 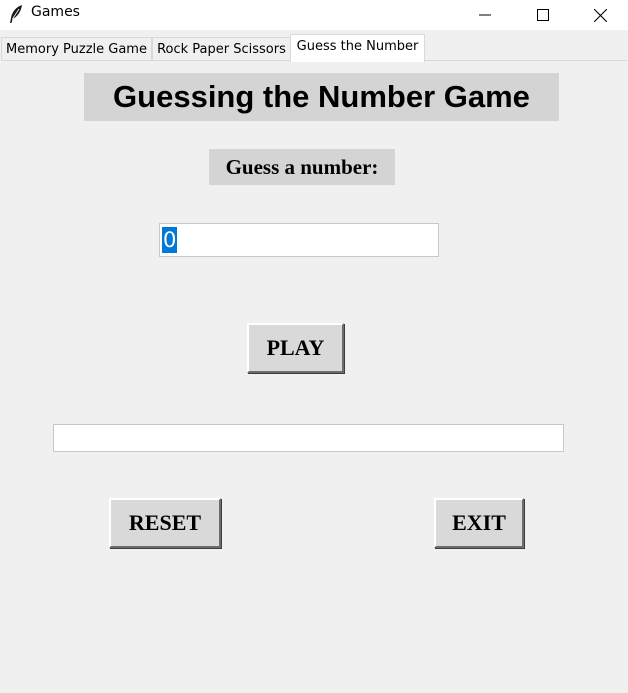 I want to click on title-bar: Games, so click(x=314, y=15).